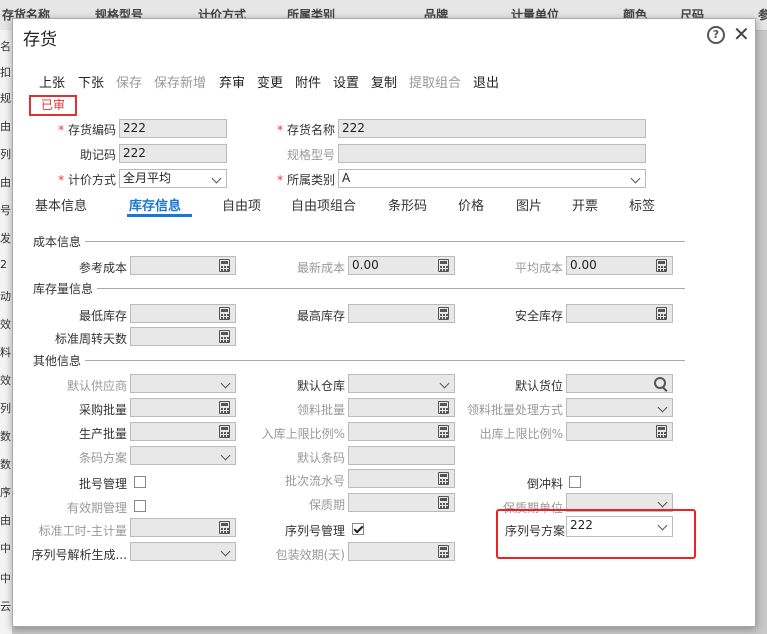  I want to click on min-stock-field, so click(183, 313).